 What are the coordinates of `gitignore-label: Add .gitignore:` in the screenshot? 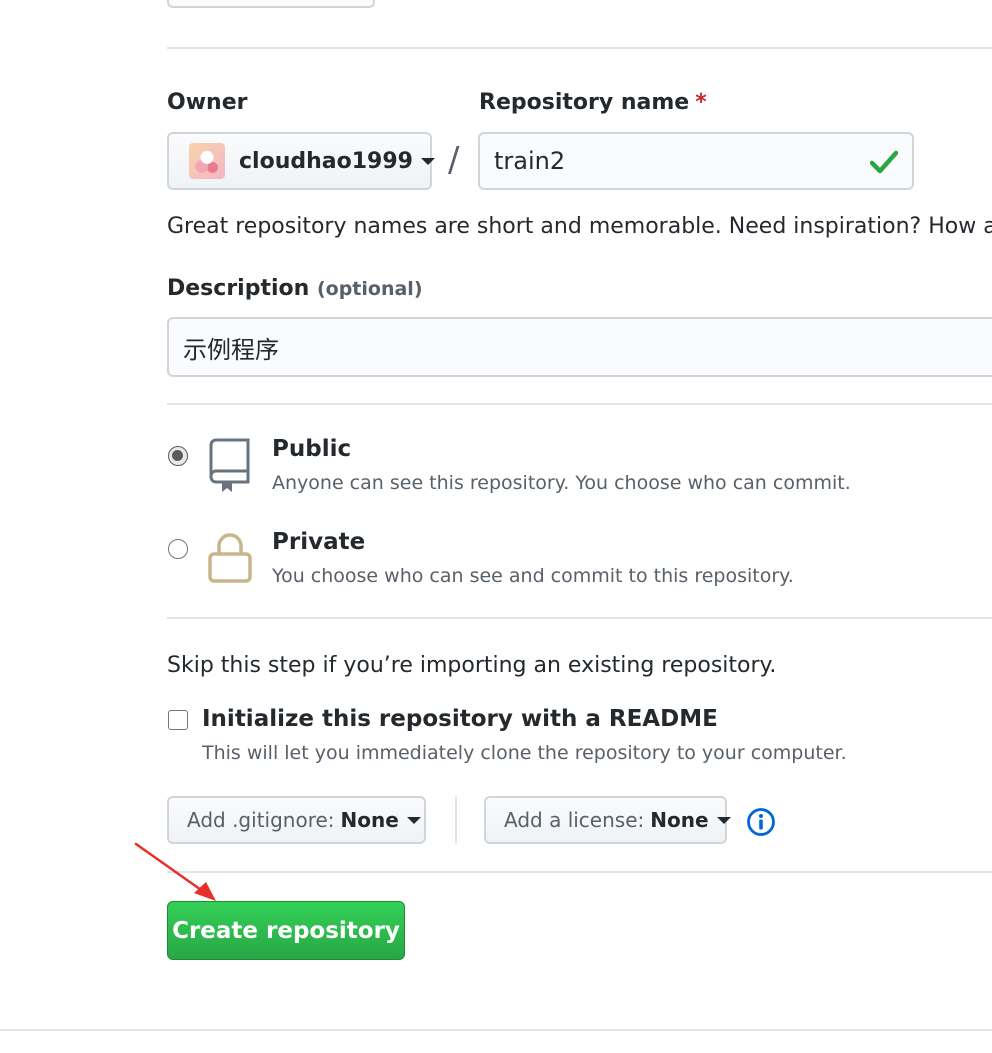 It's located at (261, 820).